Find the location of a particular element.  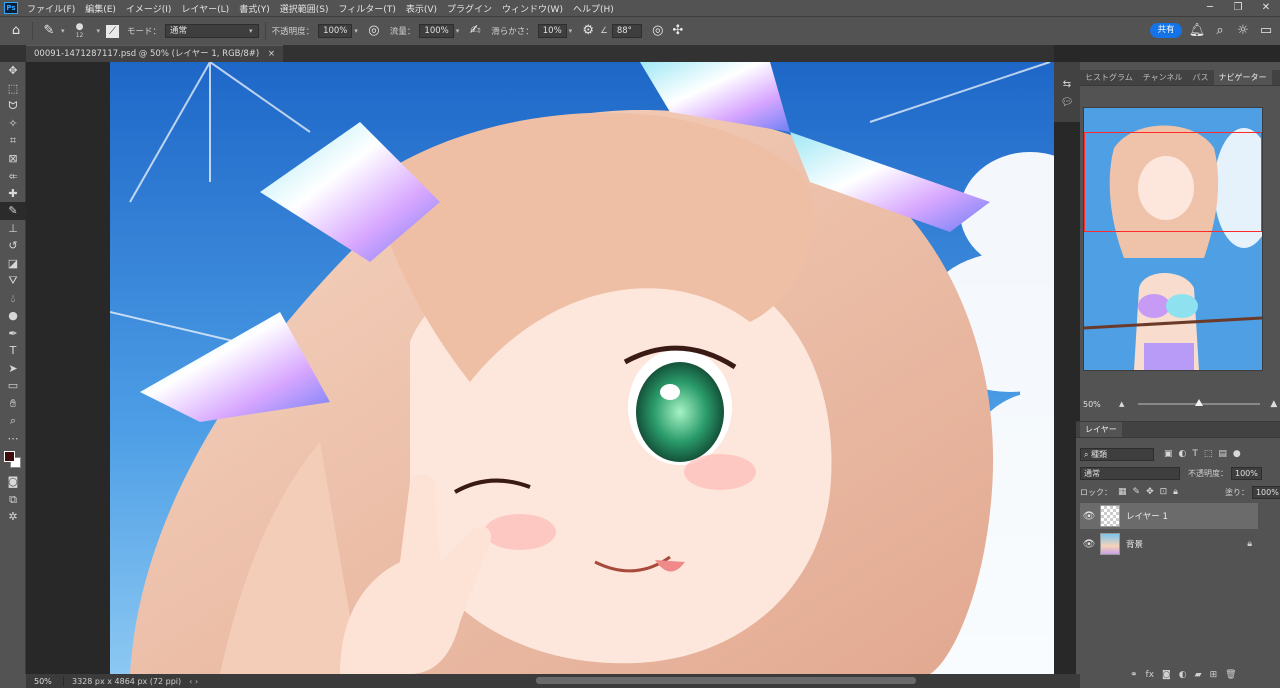

eraser-tool-icon: ◪ is located at coordinates (13, 264).